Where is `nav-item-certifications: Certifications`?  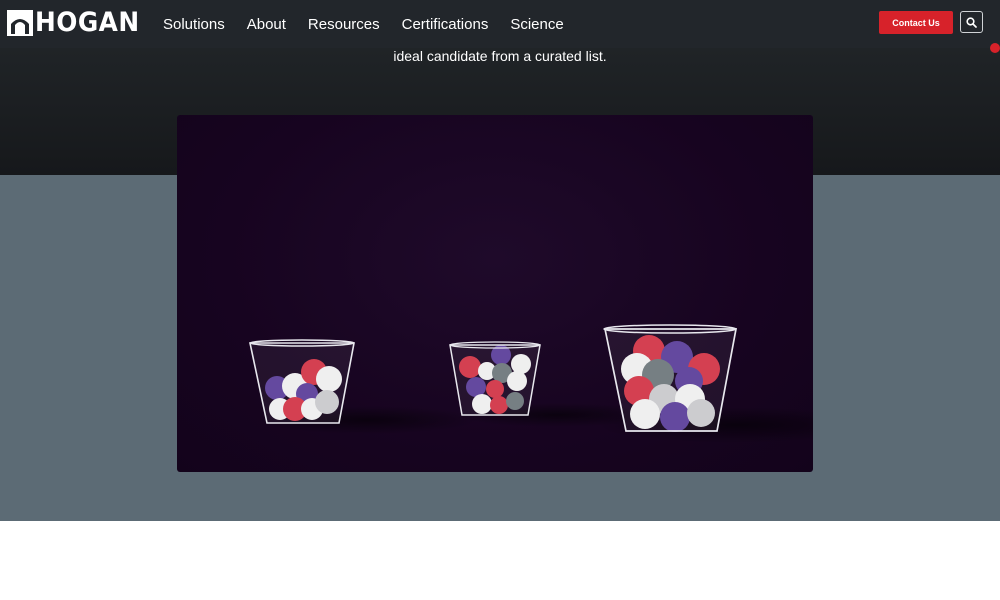 nav-item-certifications: Certifications is located at coordinates (445, 24).